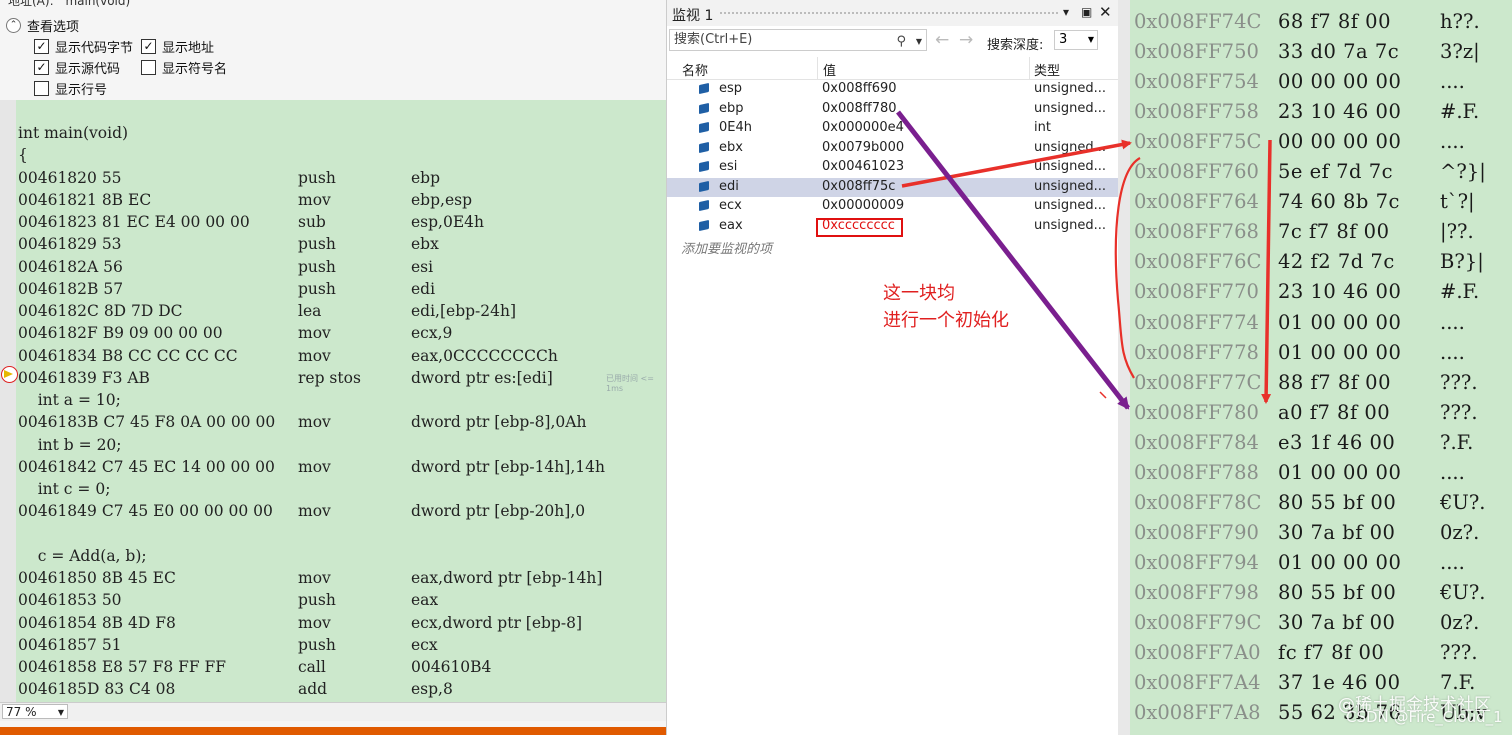 This screenshot has height=735, width=1512. I want to click on memory-row: 0x008FF768 7c f7 8f 00 |??., so click(1321, 232).